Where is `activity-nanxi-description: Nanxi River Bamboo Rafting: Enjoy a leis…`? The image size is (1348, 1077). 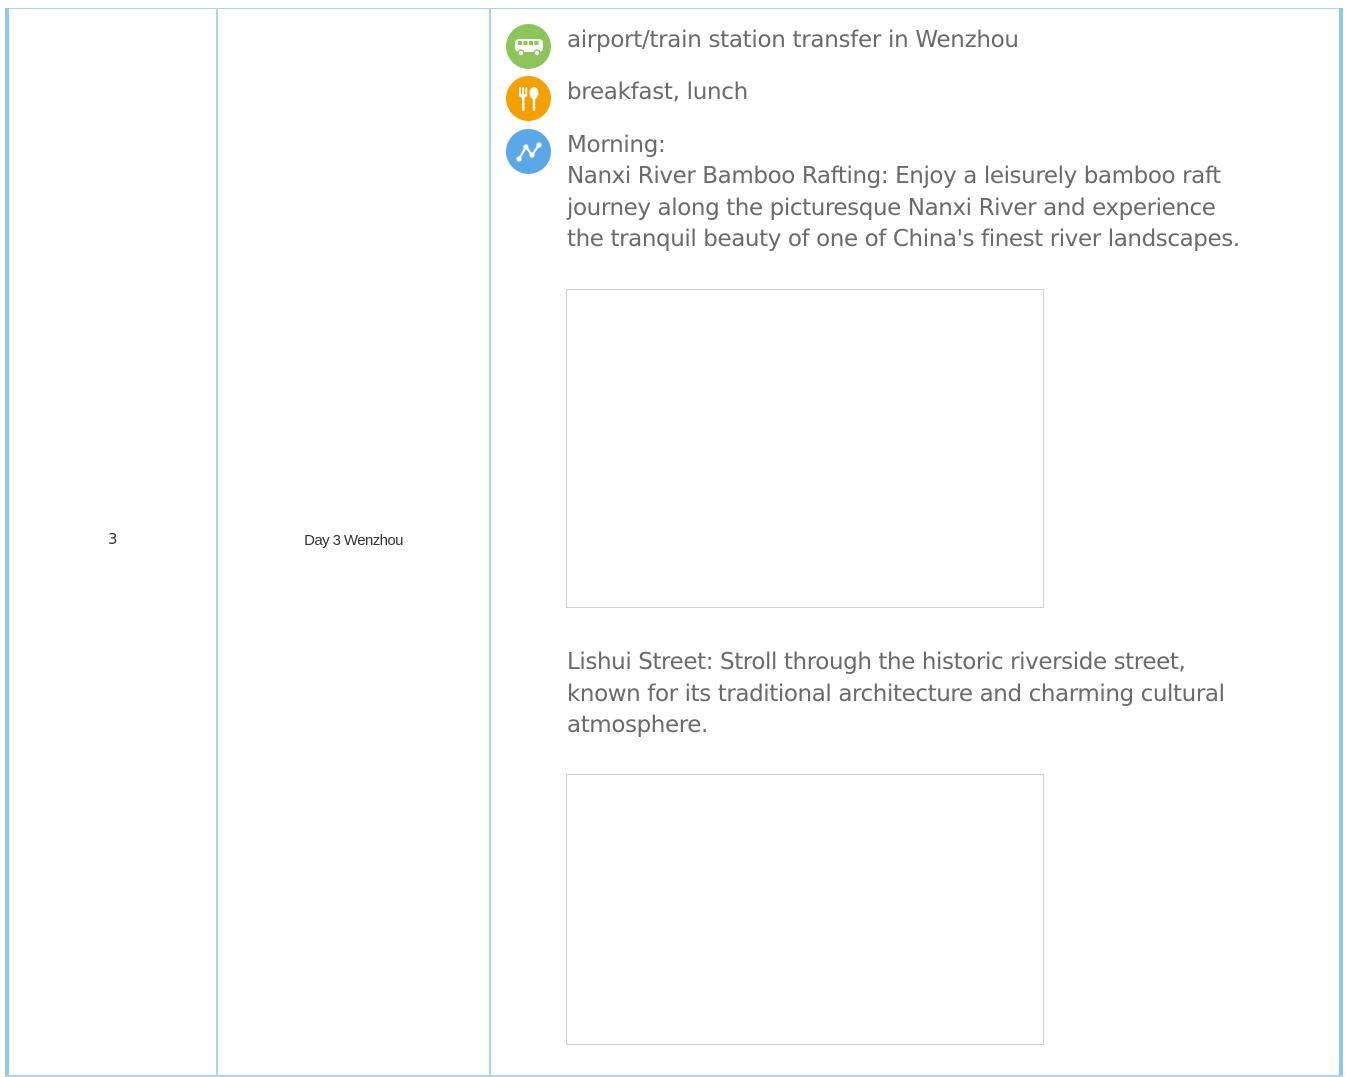 activity-nanxi-description: Nanxi River Bamboo Rafting: Enjoy a leis… is located at coordinates (903, 207).